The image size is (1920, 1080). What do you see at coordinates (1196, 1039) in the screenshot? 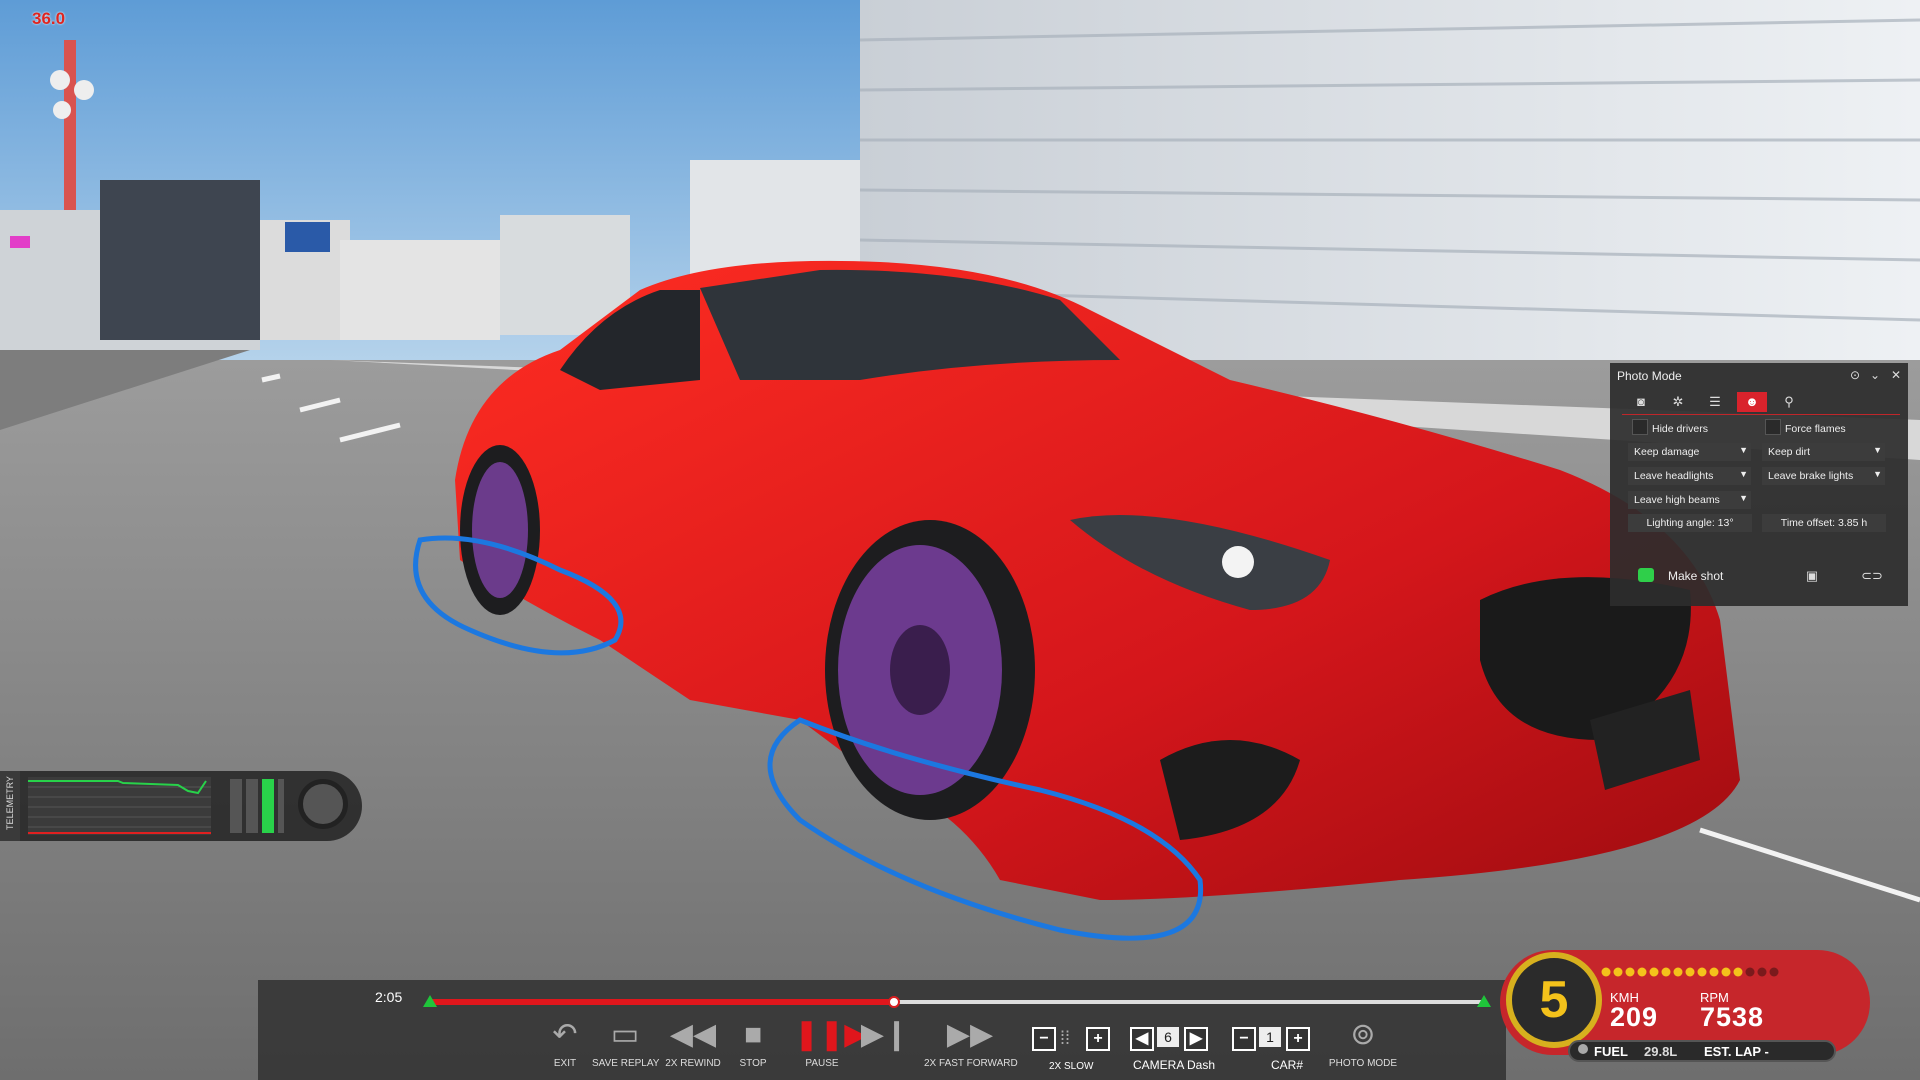
I see `camera-next-button: ▶` at bounding box center [1196, 1039].